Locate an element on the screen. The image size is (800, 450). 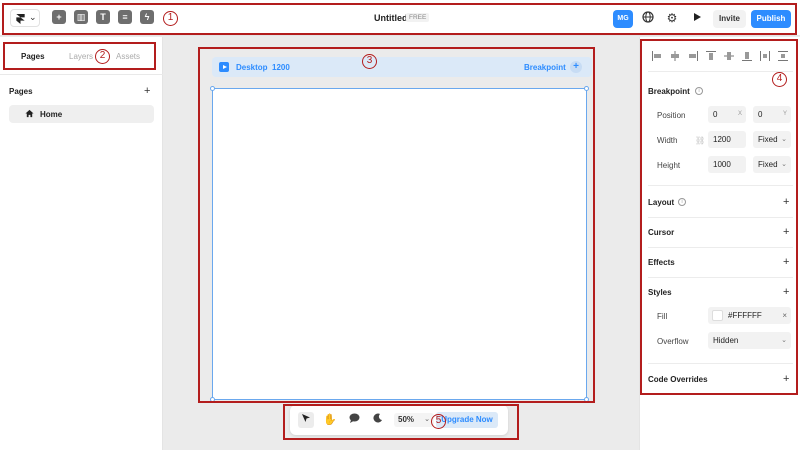
distribute-vertical-icon is located at coordinates (783, 56).